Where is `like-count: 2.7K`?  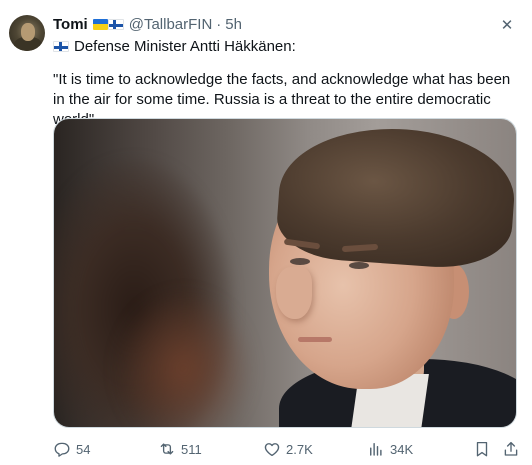 like-count: 2.7K is located at coordinates (299, 449).